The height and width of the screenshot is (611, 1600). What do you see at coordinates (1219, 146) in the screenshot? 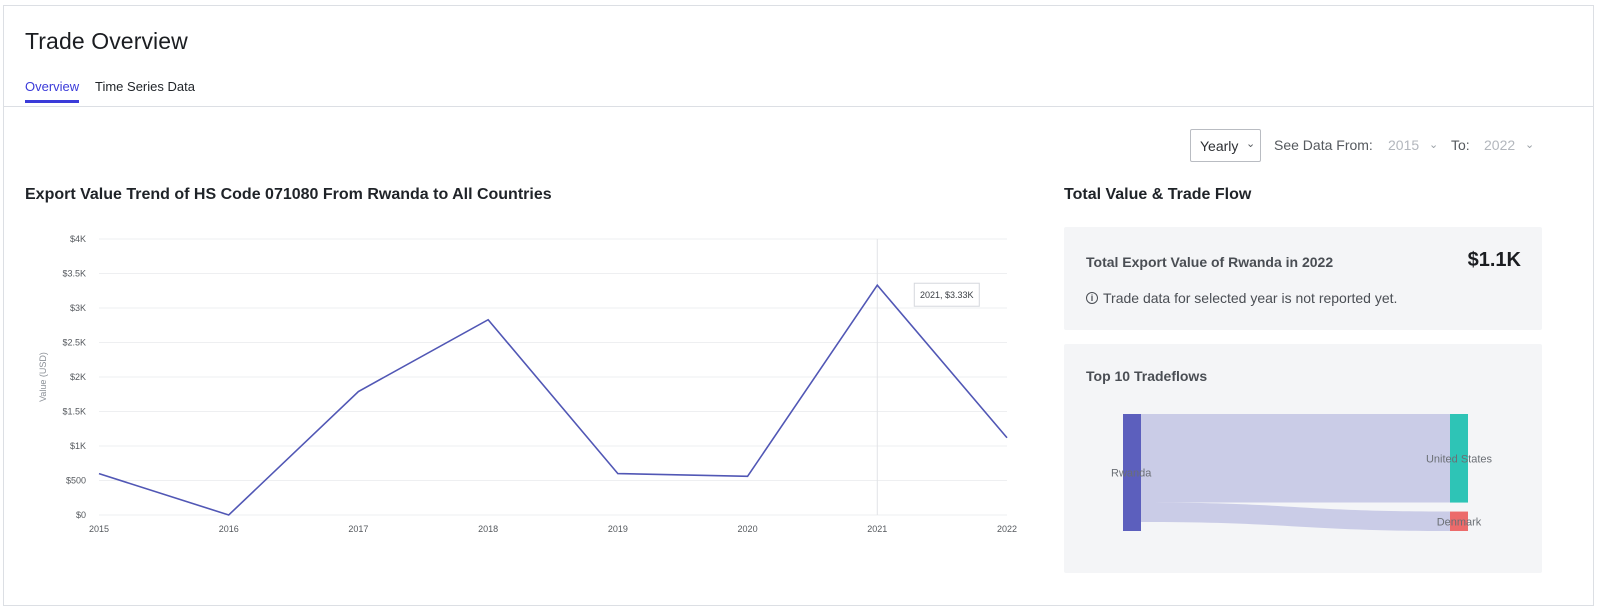
I see `period-select-value: Yearly` at bounding box center [1219, 146].